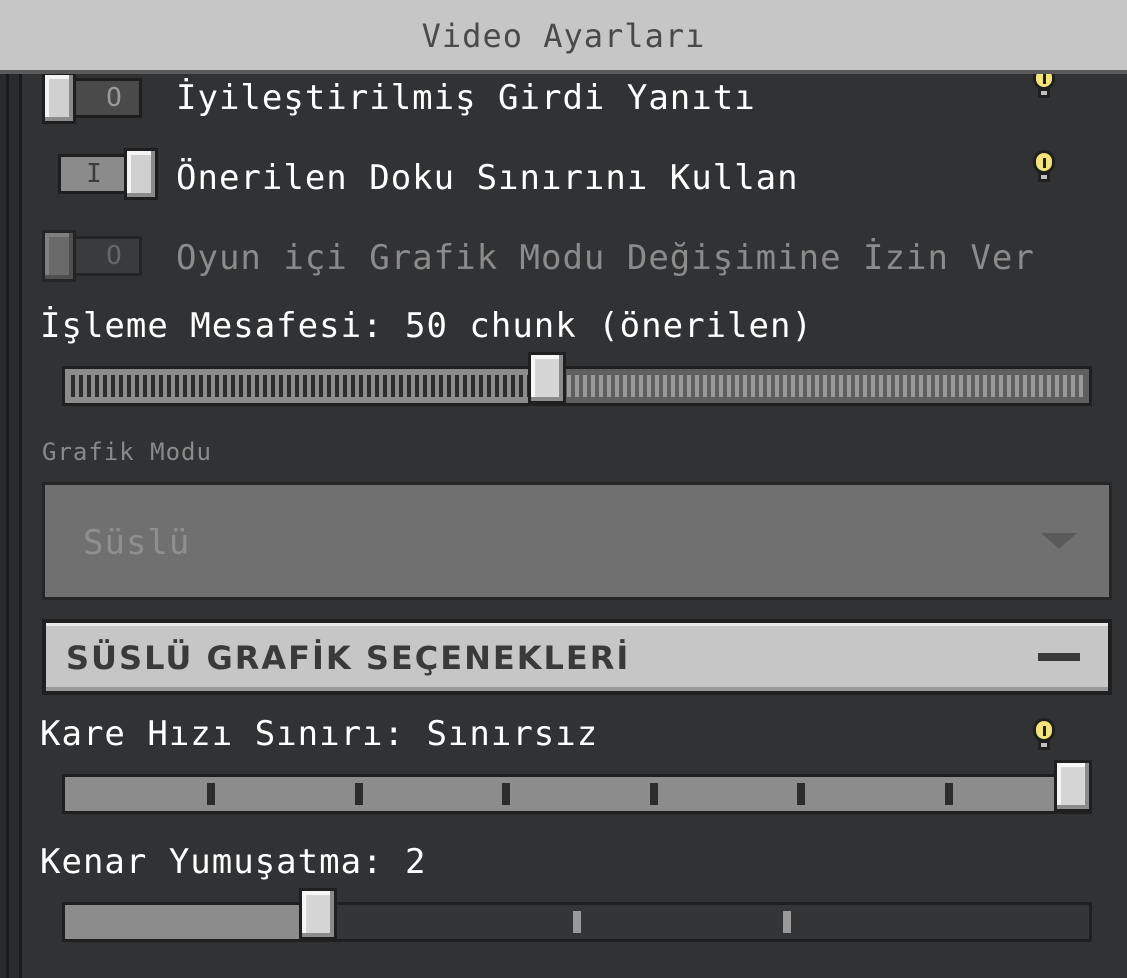  I want to click on toggle-symbol: I, so click(94, 174).